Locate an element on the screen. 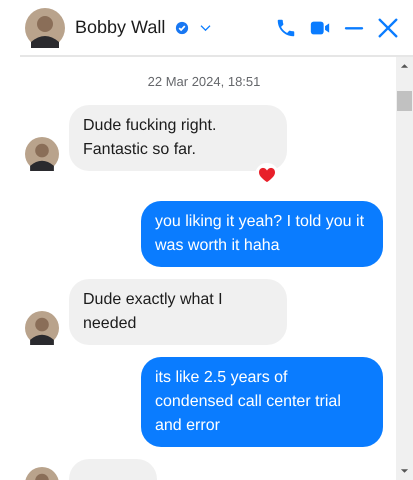 This screenshot has height=480, width=413. message-bubble: Dude fucking right. Fantastic so far. is located at coordinates (178, 138).